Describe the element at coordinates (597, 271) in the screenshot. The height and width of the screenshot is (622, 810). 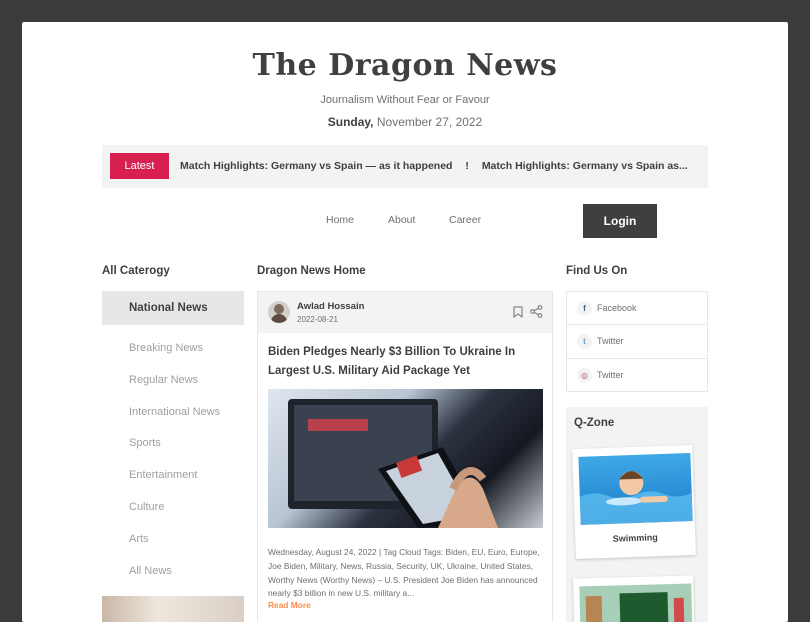
I see `find-us-title: Find Us On` at that location.